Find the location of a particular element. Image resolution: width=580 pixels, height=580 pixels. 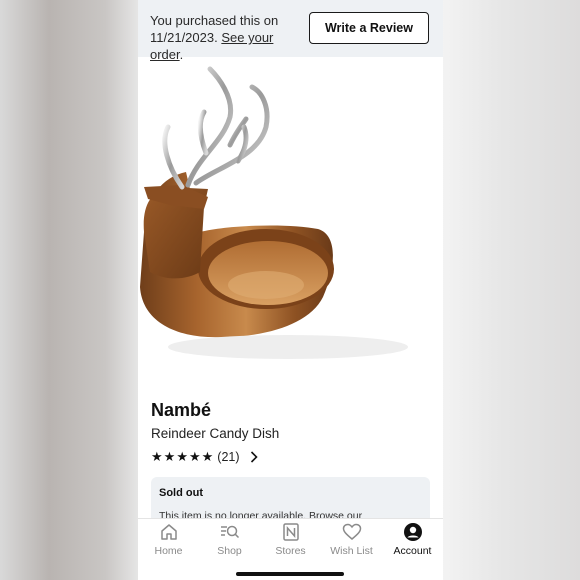

heart-icon is located at coordinates (352, 532).